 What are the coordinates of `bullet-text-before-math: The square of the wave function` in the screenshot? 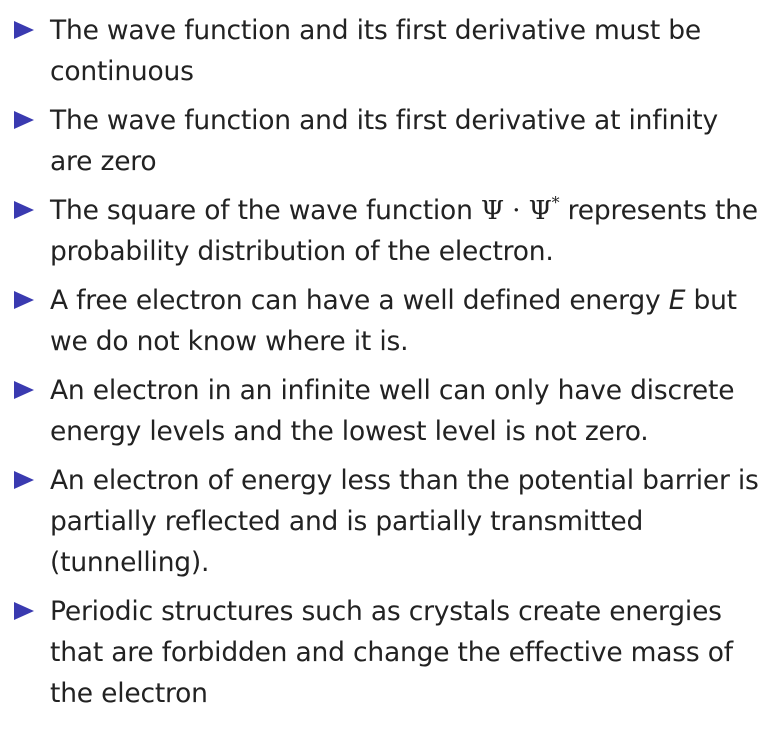 It's located at (265, 210).